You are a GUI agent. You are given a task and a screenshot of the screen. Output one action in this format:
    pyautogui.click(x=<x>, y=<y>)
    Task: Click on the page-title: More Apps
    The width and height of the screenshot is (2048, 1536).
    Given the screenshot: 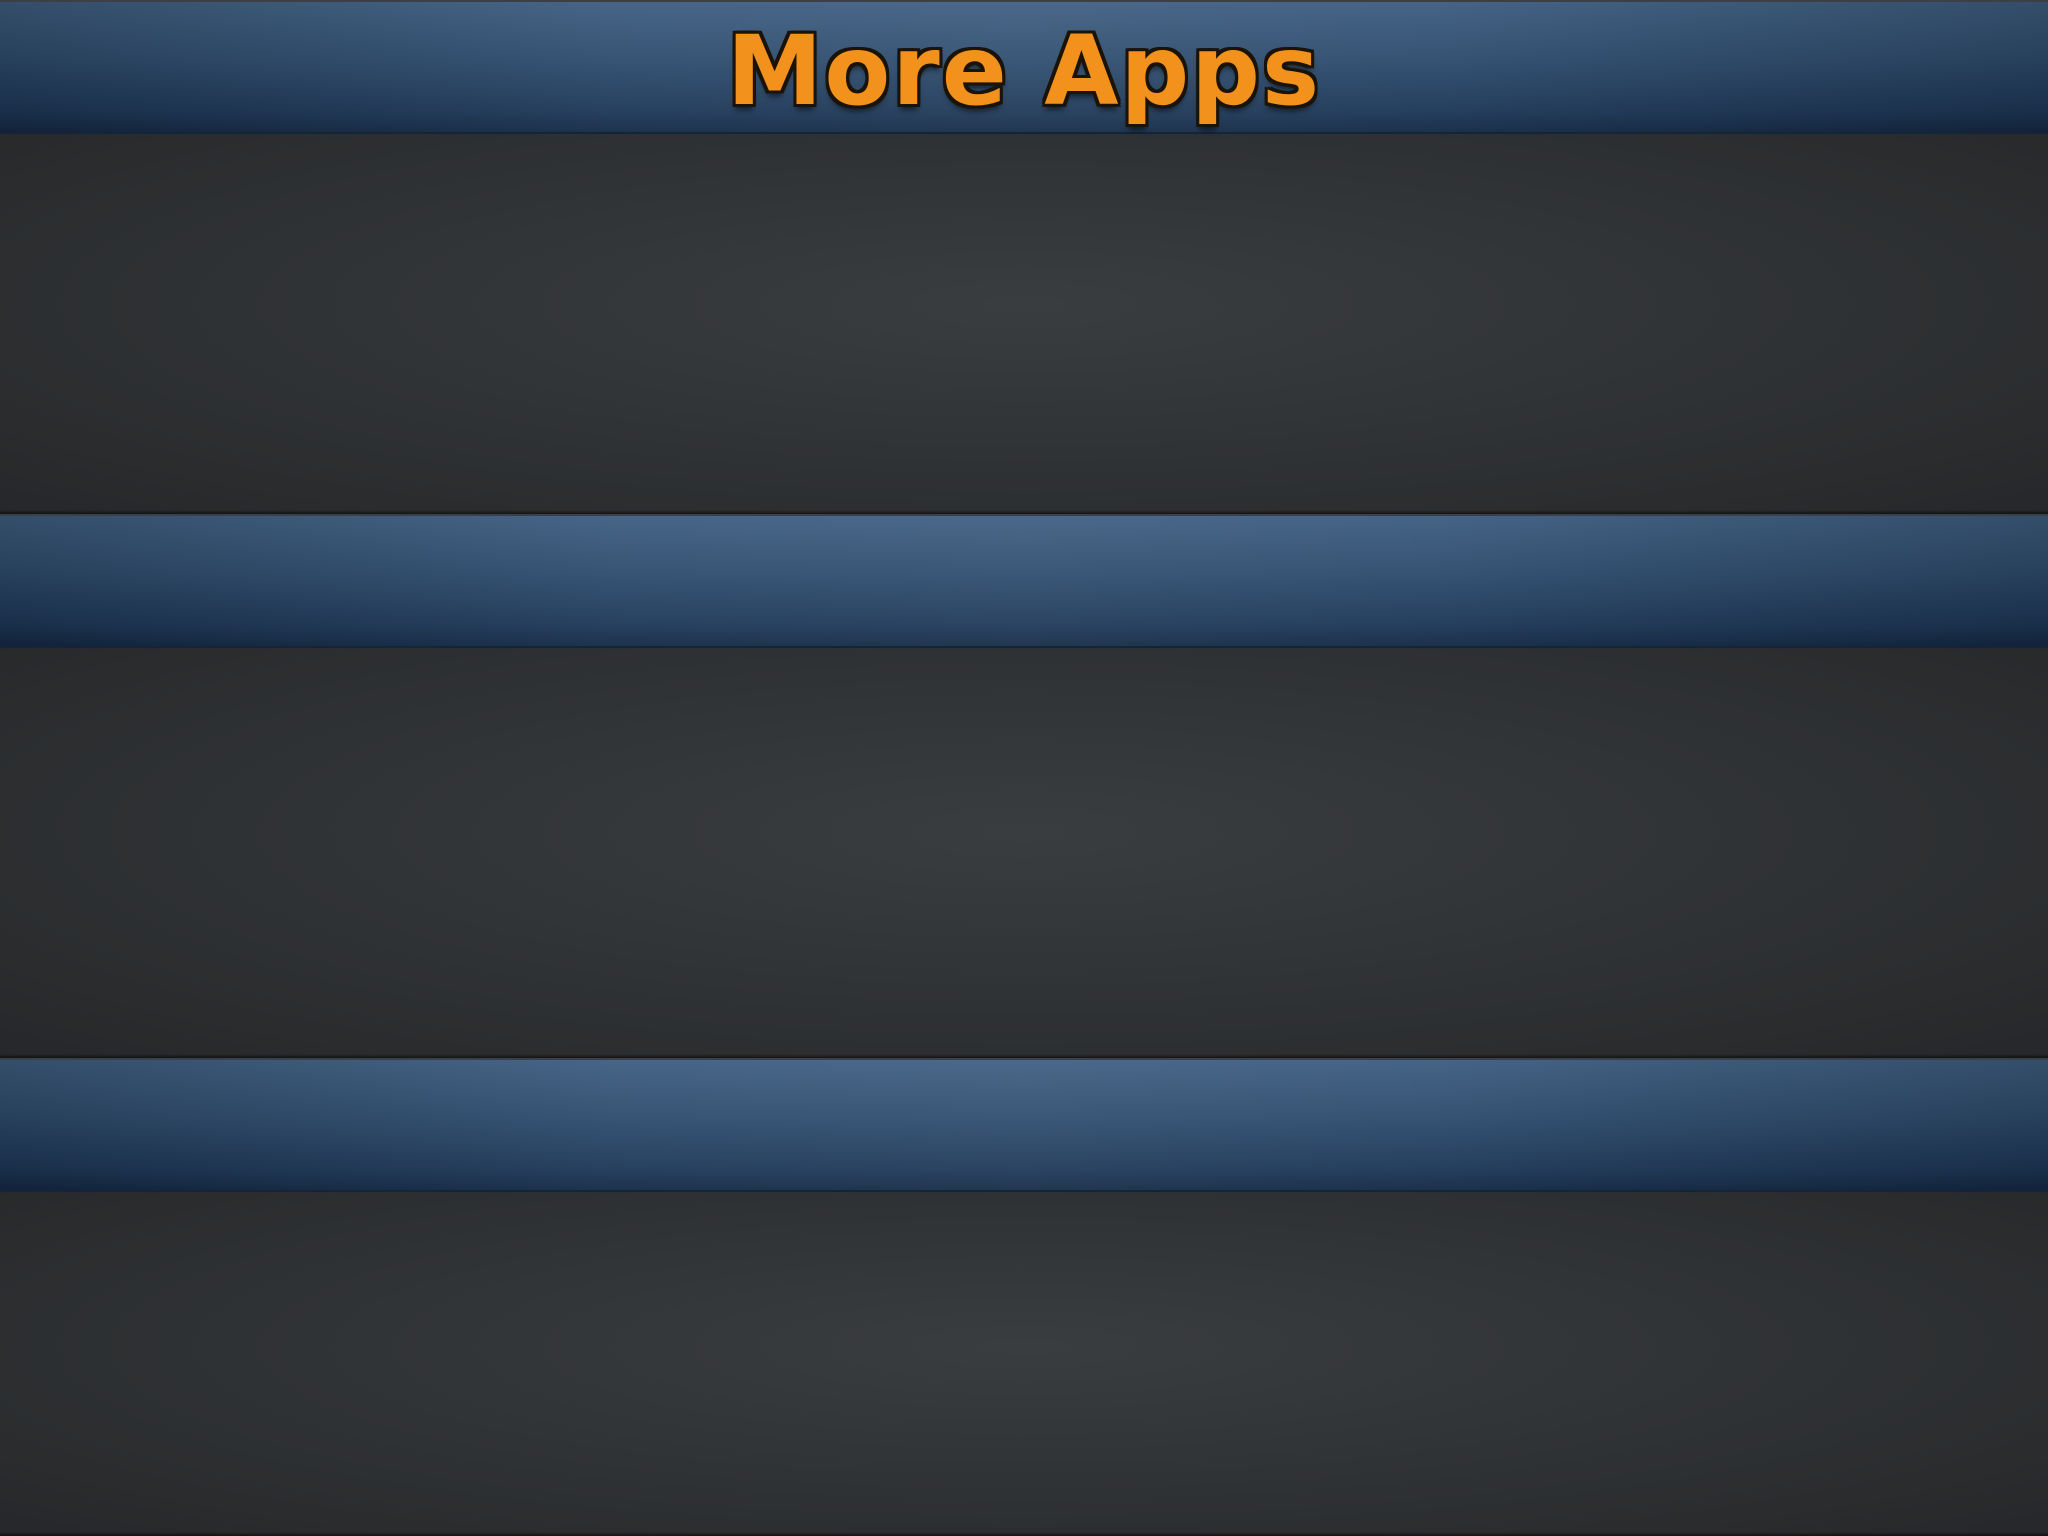 What is the action you would take?
    pyautogui.click(x=1024, y=71)
    